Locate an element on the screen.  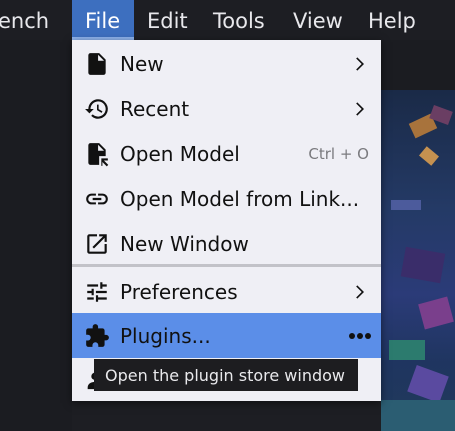
history-icon is located at coordinates (97, 109).